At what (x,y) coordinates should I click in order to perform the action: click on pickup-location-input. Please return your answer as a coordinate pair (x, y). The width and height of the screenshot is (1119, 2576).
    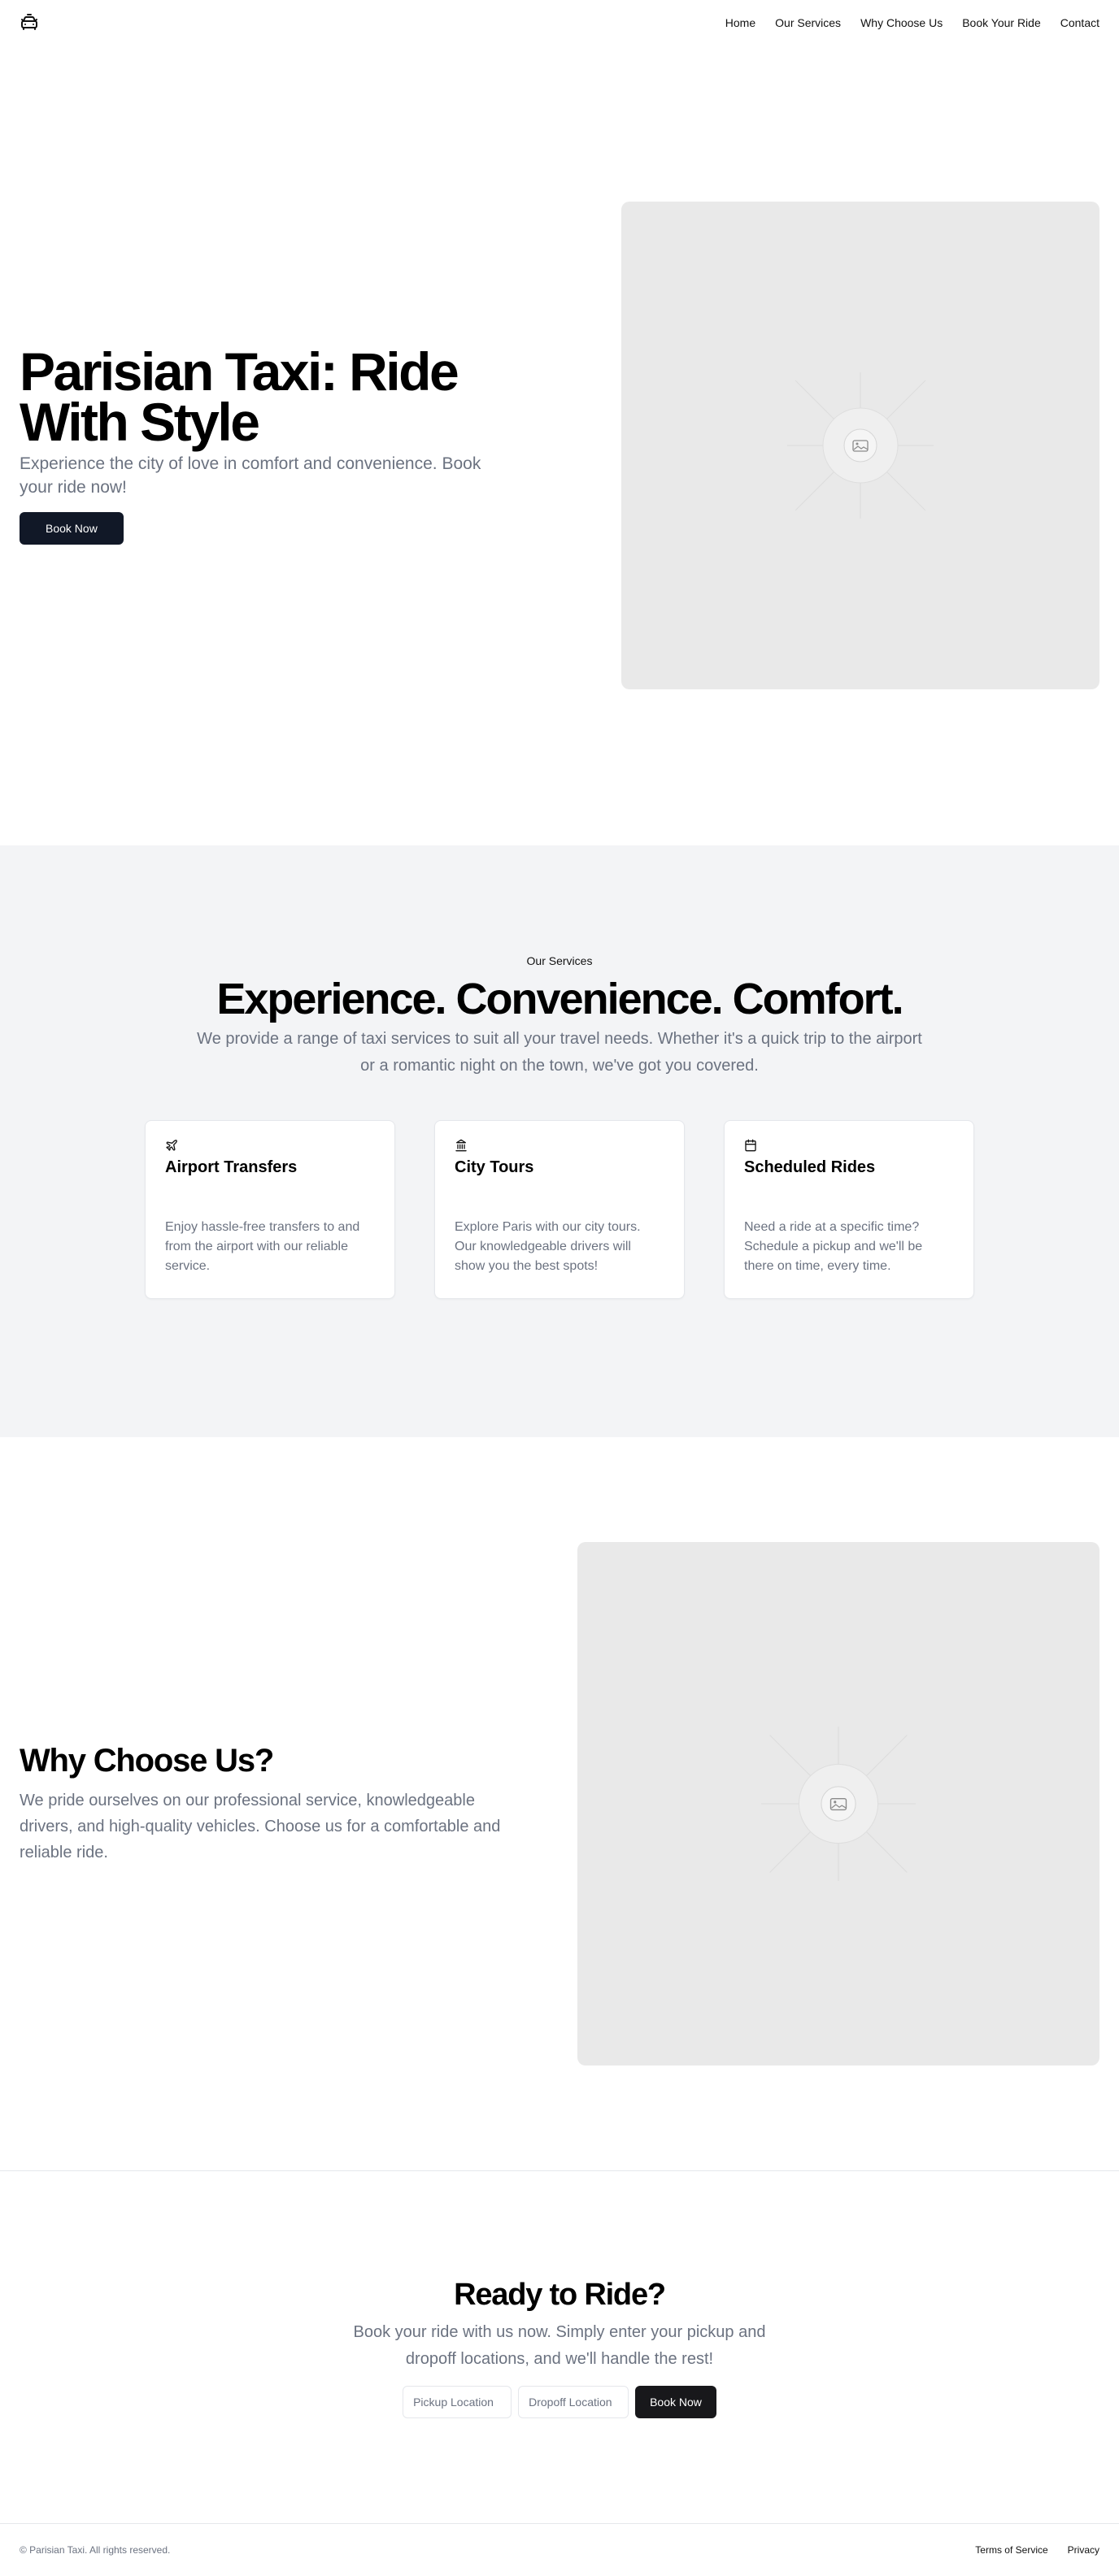
    Looking at the image, I should click on (457, 2402).